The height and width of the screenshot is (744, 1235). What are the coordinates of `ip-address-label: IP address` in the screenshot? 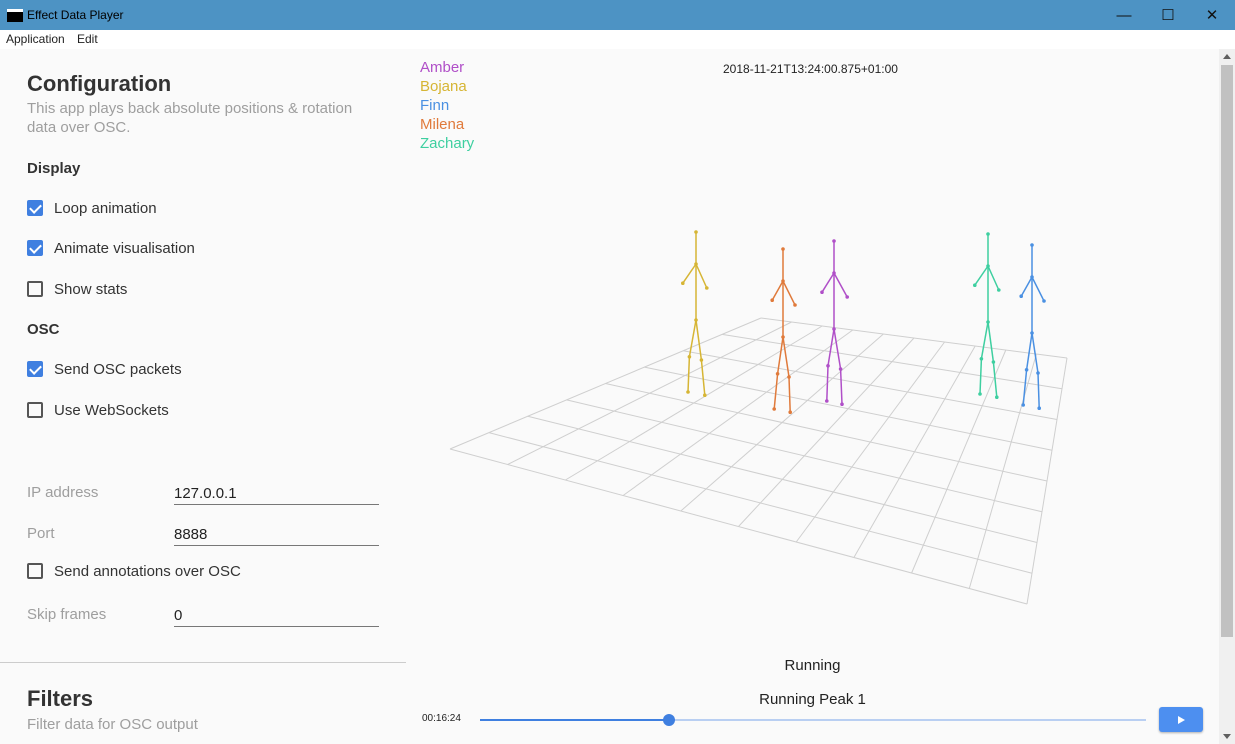 It's located at (63, 492).